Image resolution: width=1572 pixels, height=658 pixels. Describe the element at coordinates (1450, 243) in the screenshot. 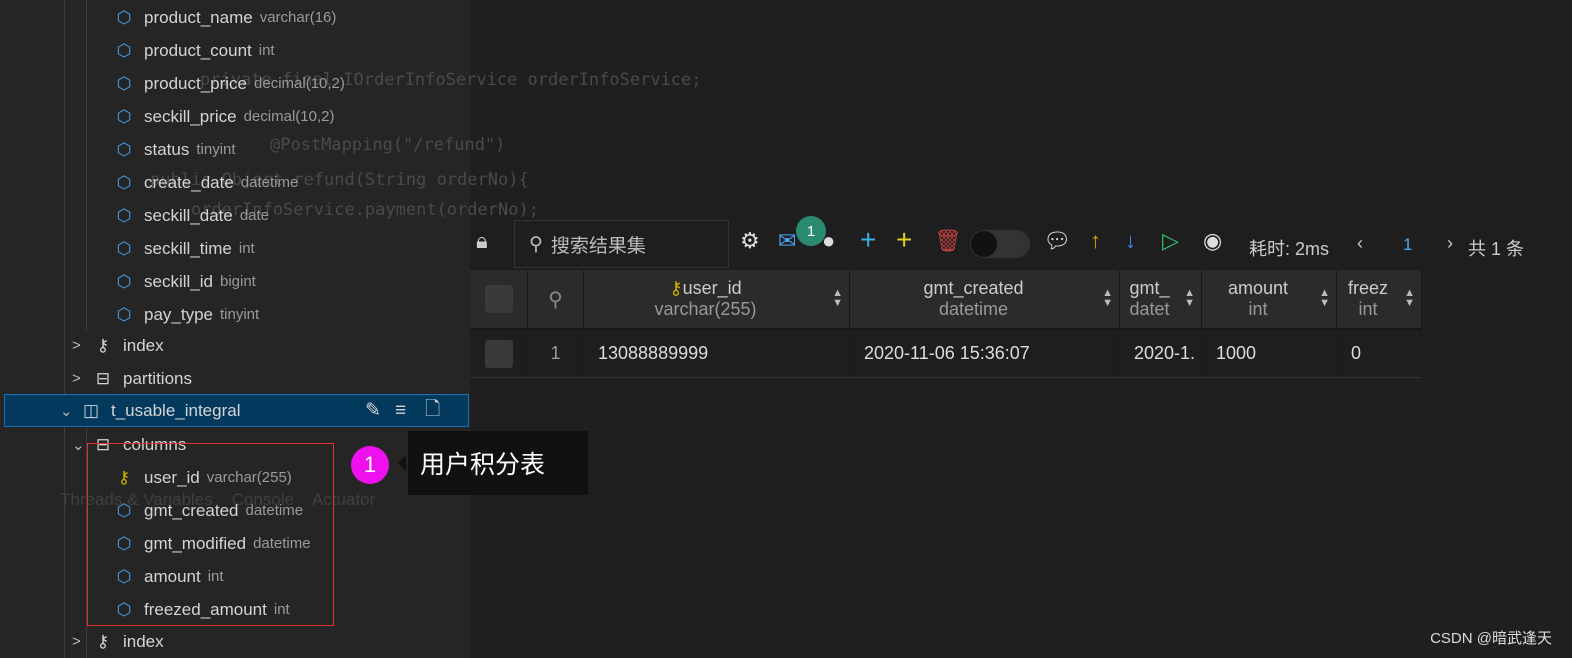

I see `next-page-button: ›` at that location.